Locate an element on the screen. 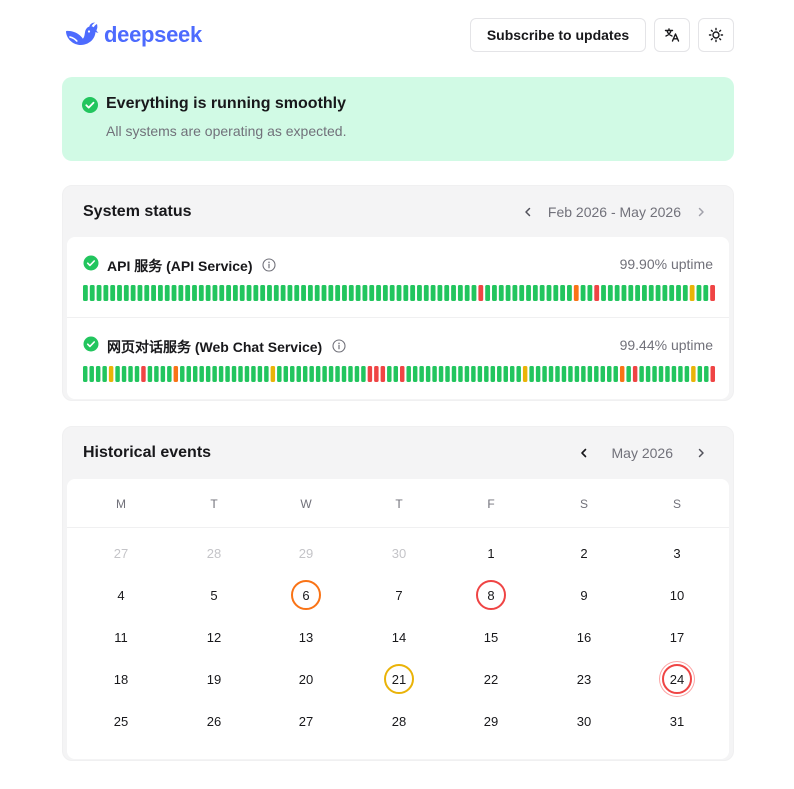 Image resolution: width=794 pixels, height=789 pixels. calendar-day: 14 is located at coordinates (399, 637).